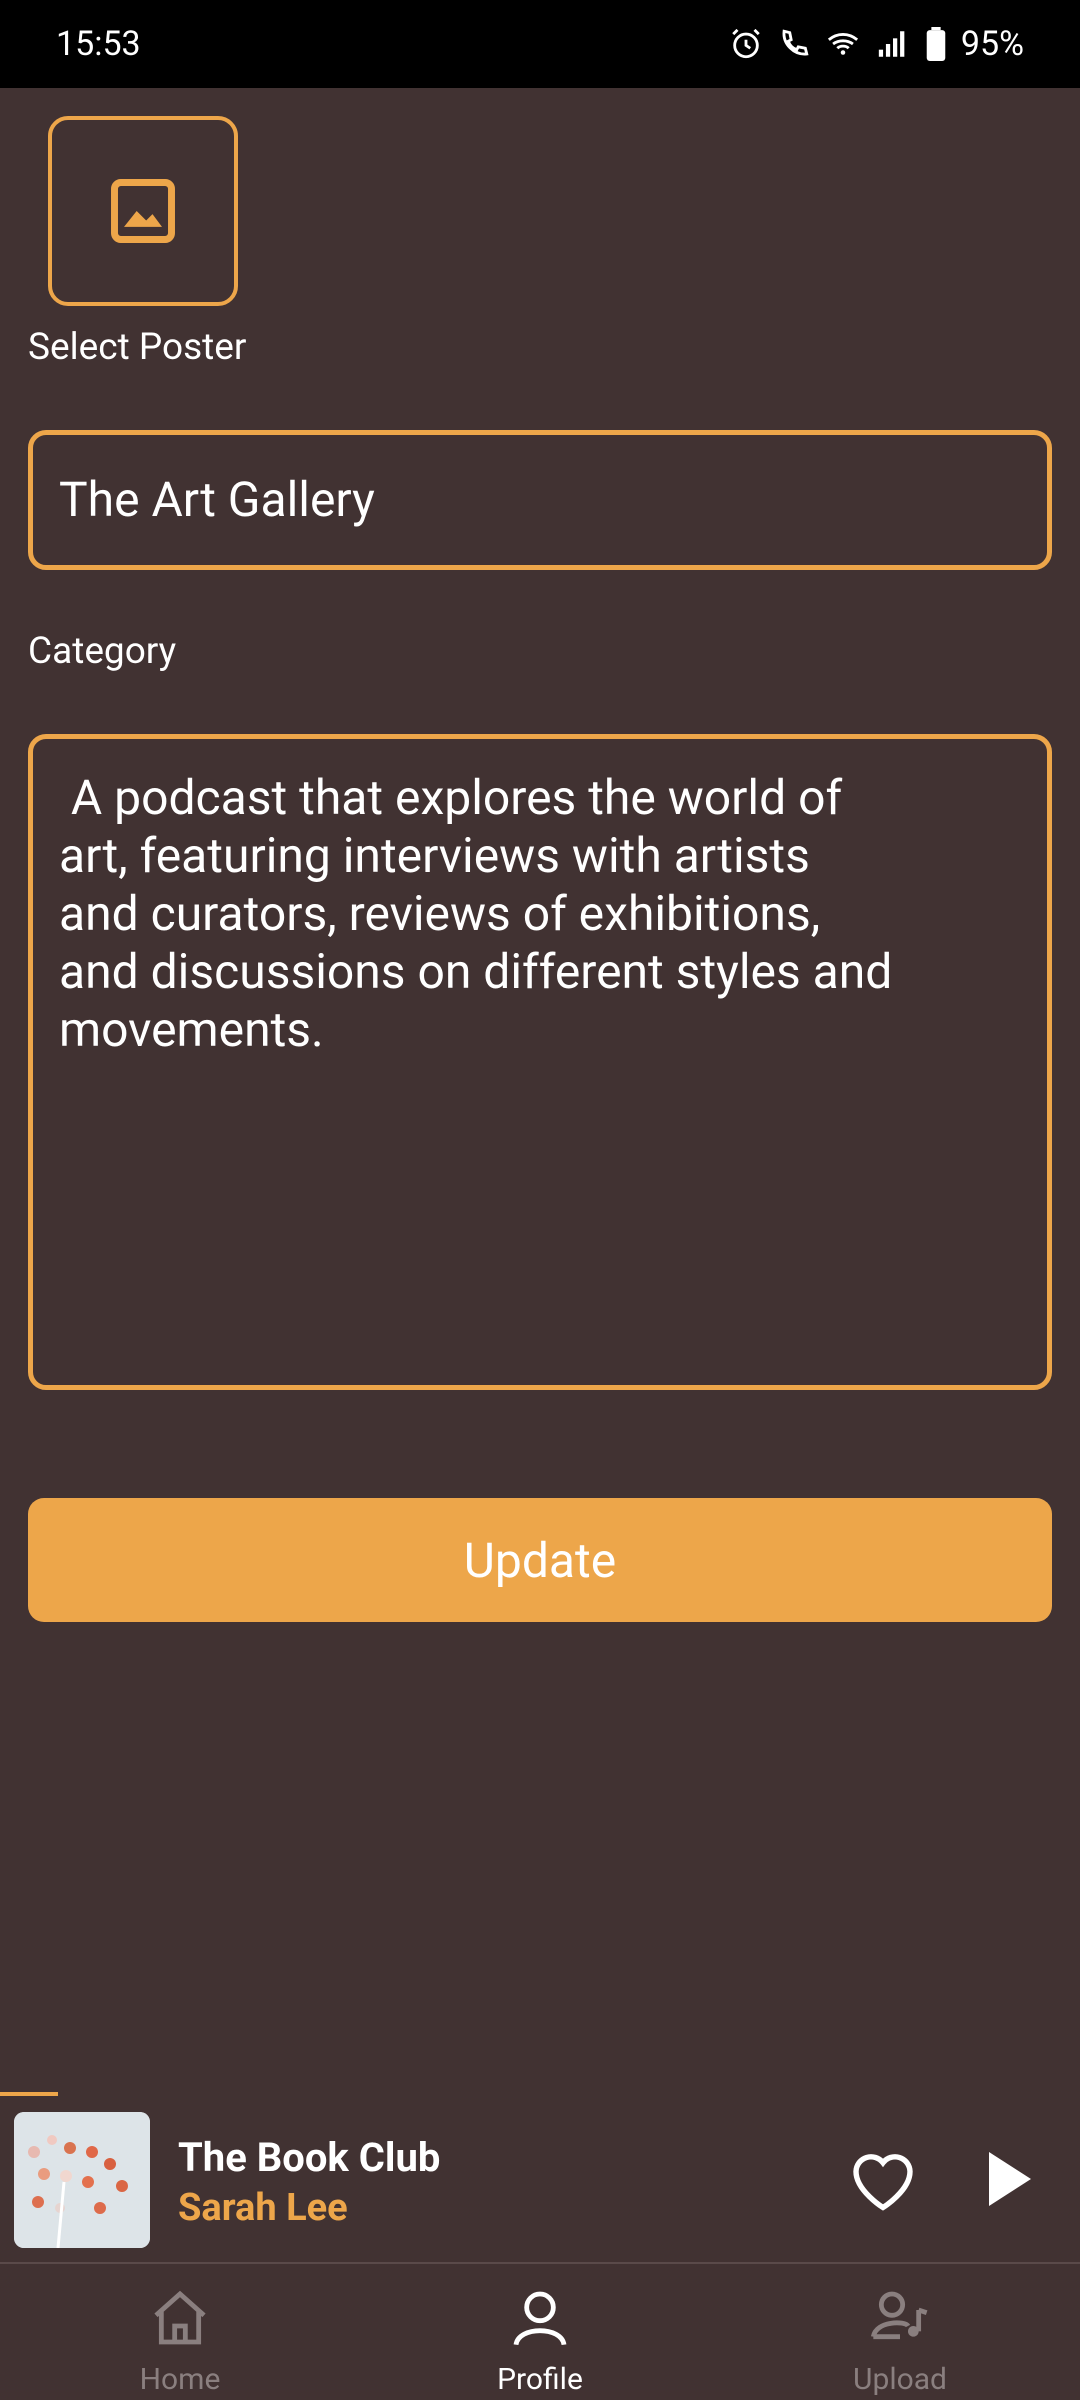 This screenshot has width=1080, height=2400. Describe the element at coordinates (746, 43) in the screenshot. I see `alarm-icon` at that location.